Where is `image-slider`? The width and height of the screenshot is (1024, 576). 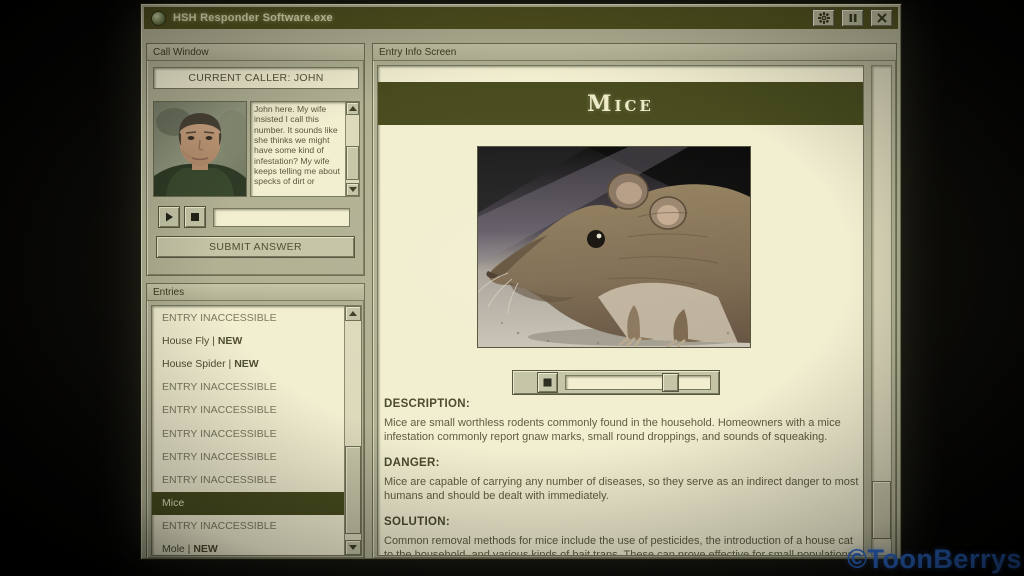
image-slider is located at coordinates (616, 382).